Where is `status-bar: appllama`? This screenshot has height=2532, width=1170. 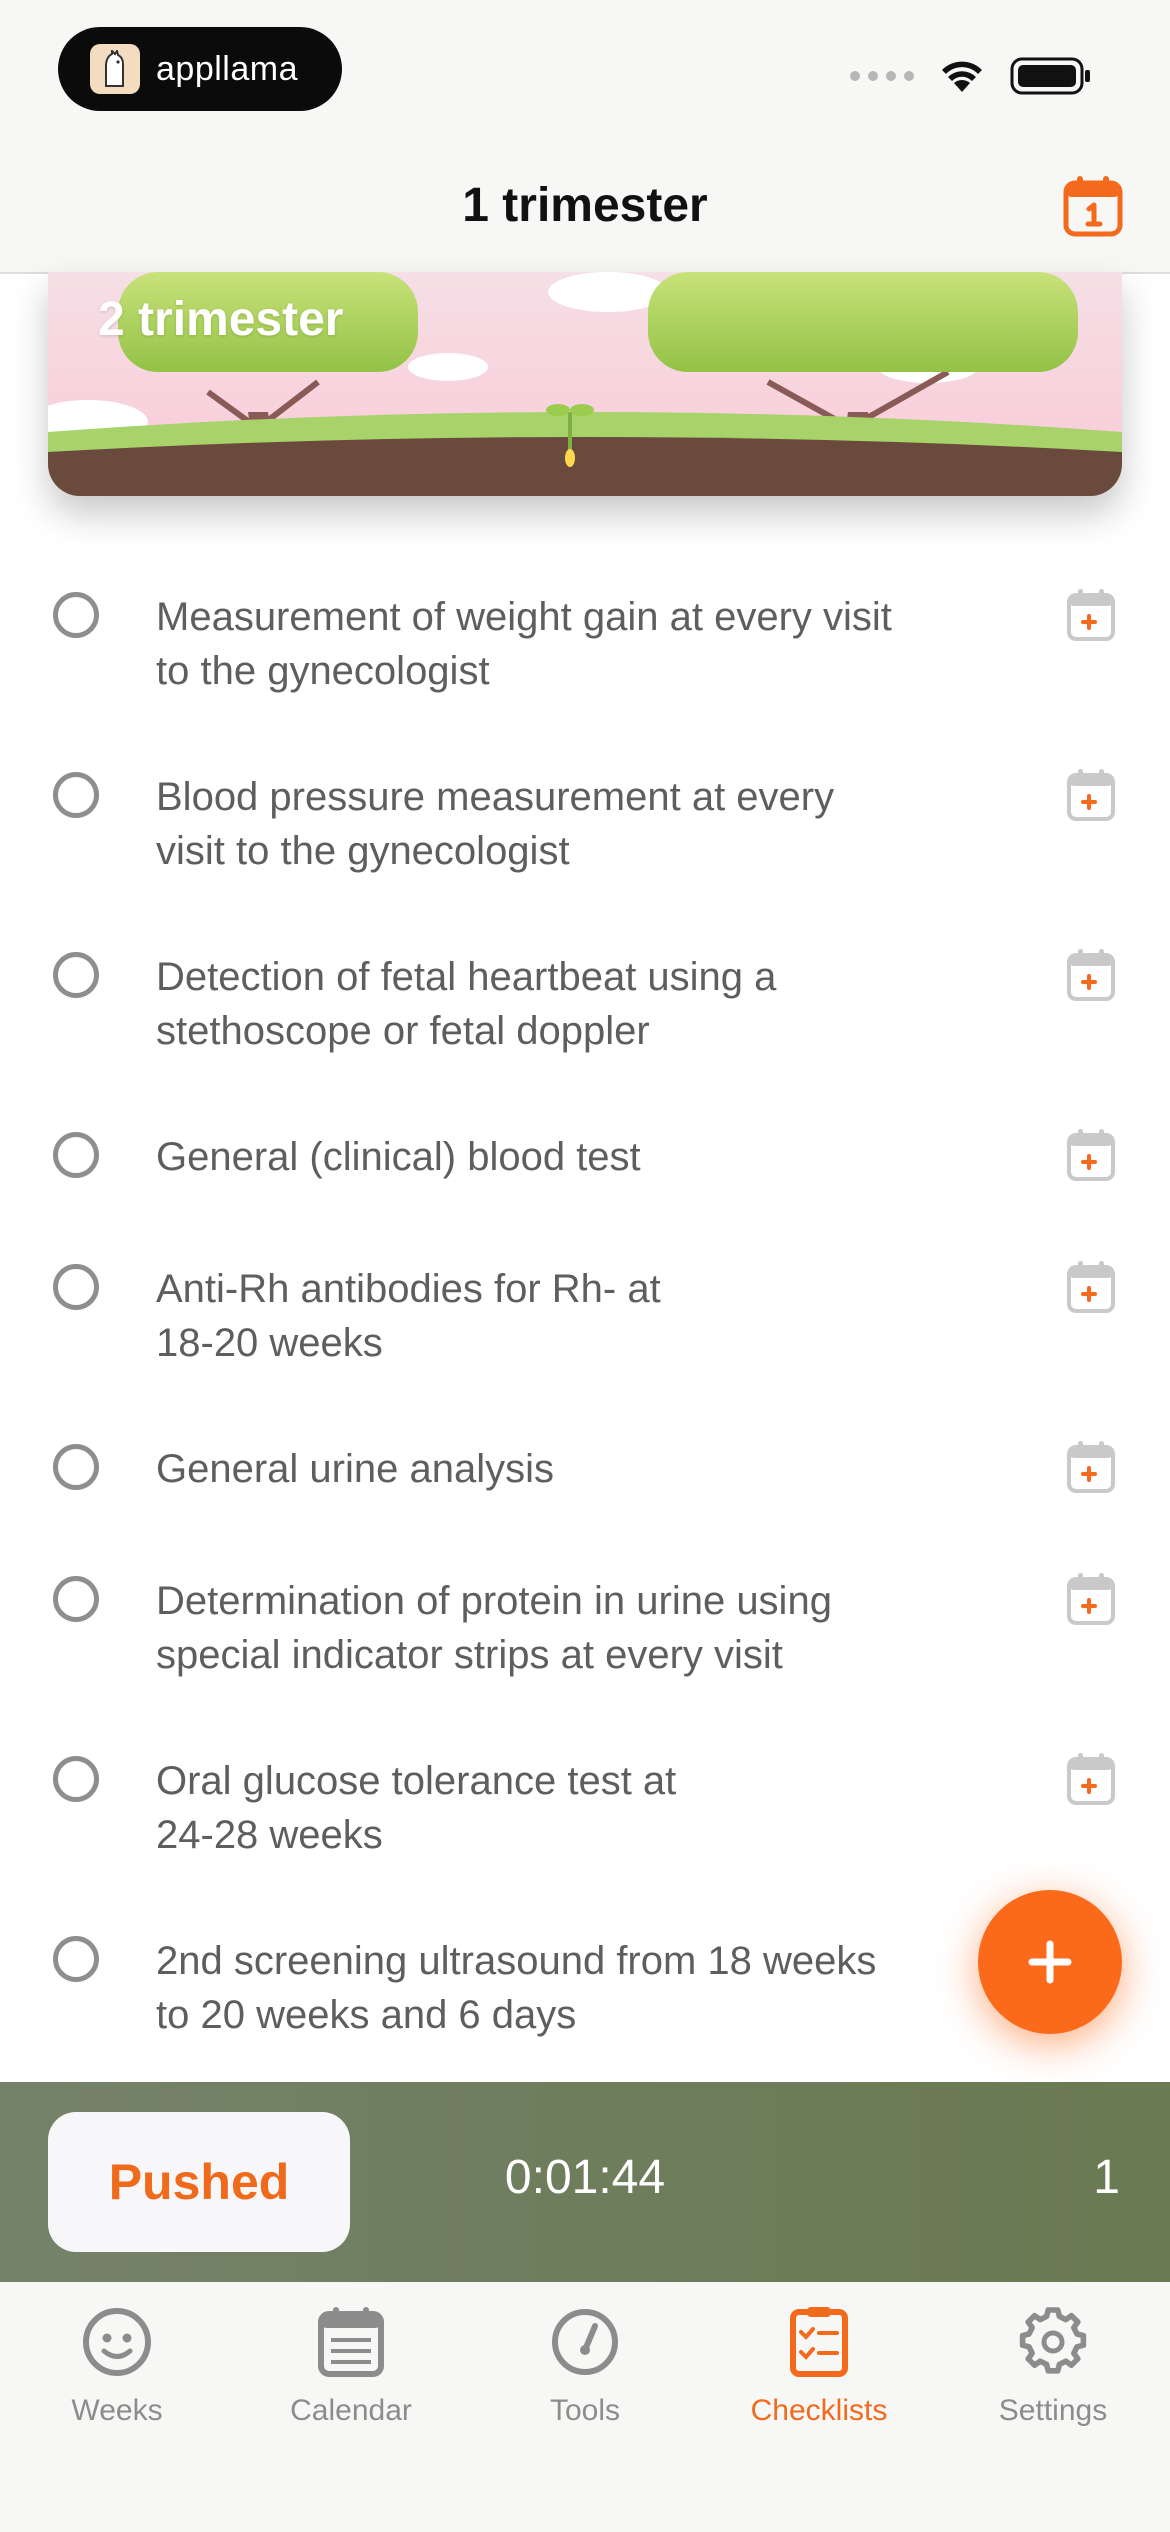
status-bar: appllama is located at coordinates (585, 70).